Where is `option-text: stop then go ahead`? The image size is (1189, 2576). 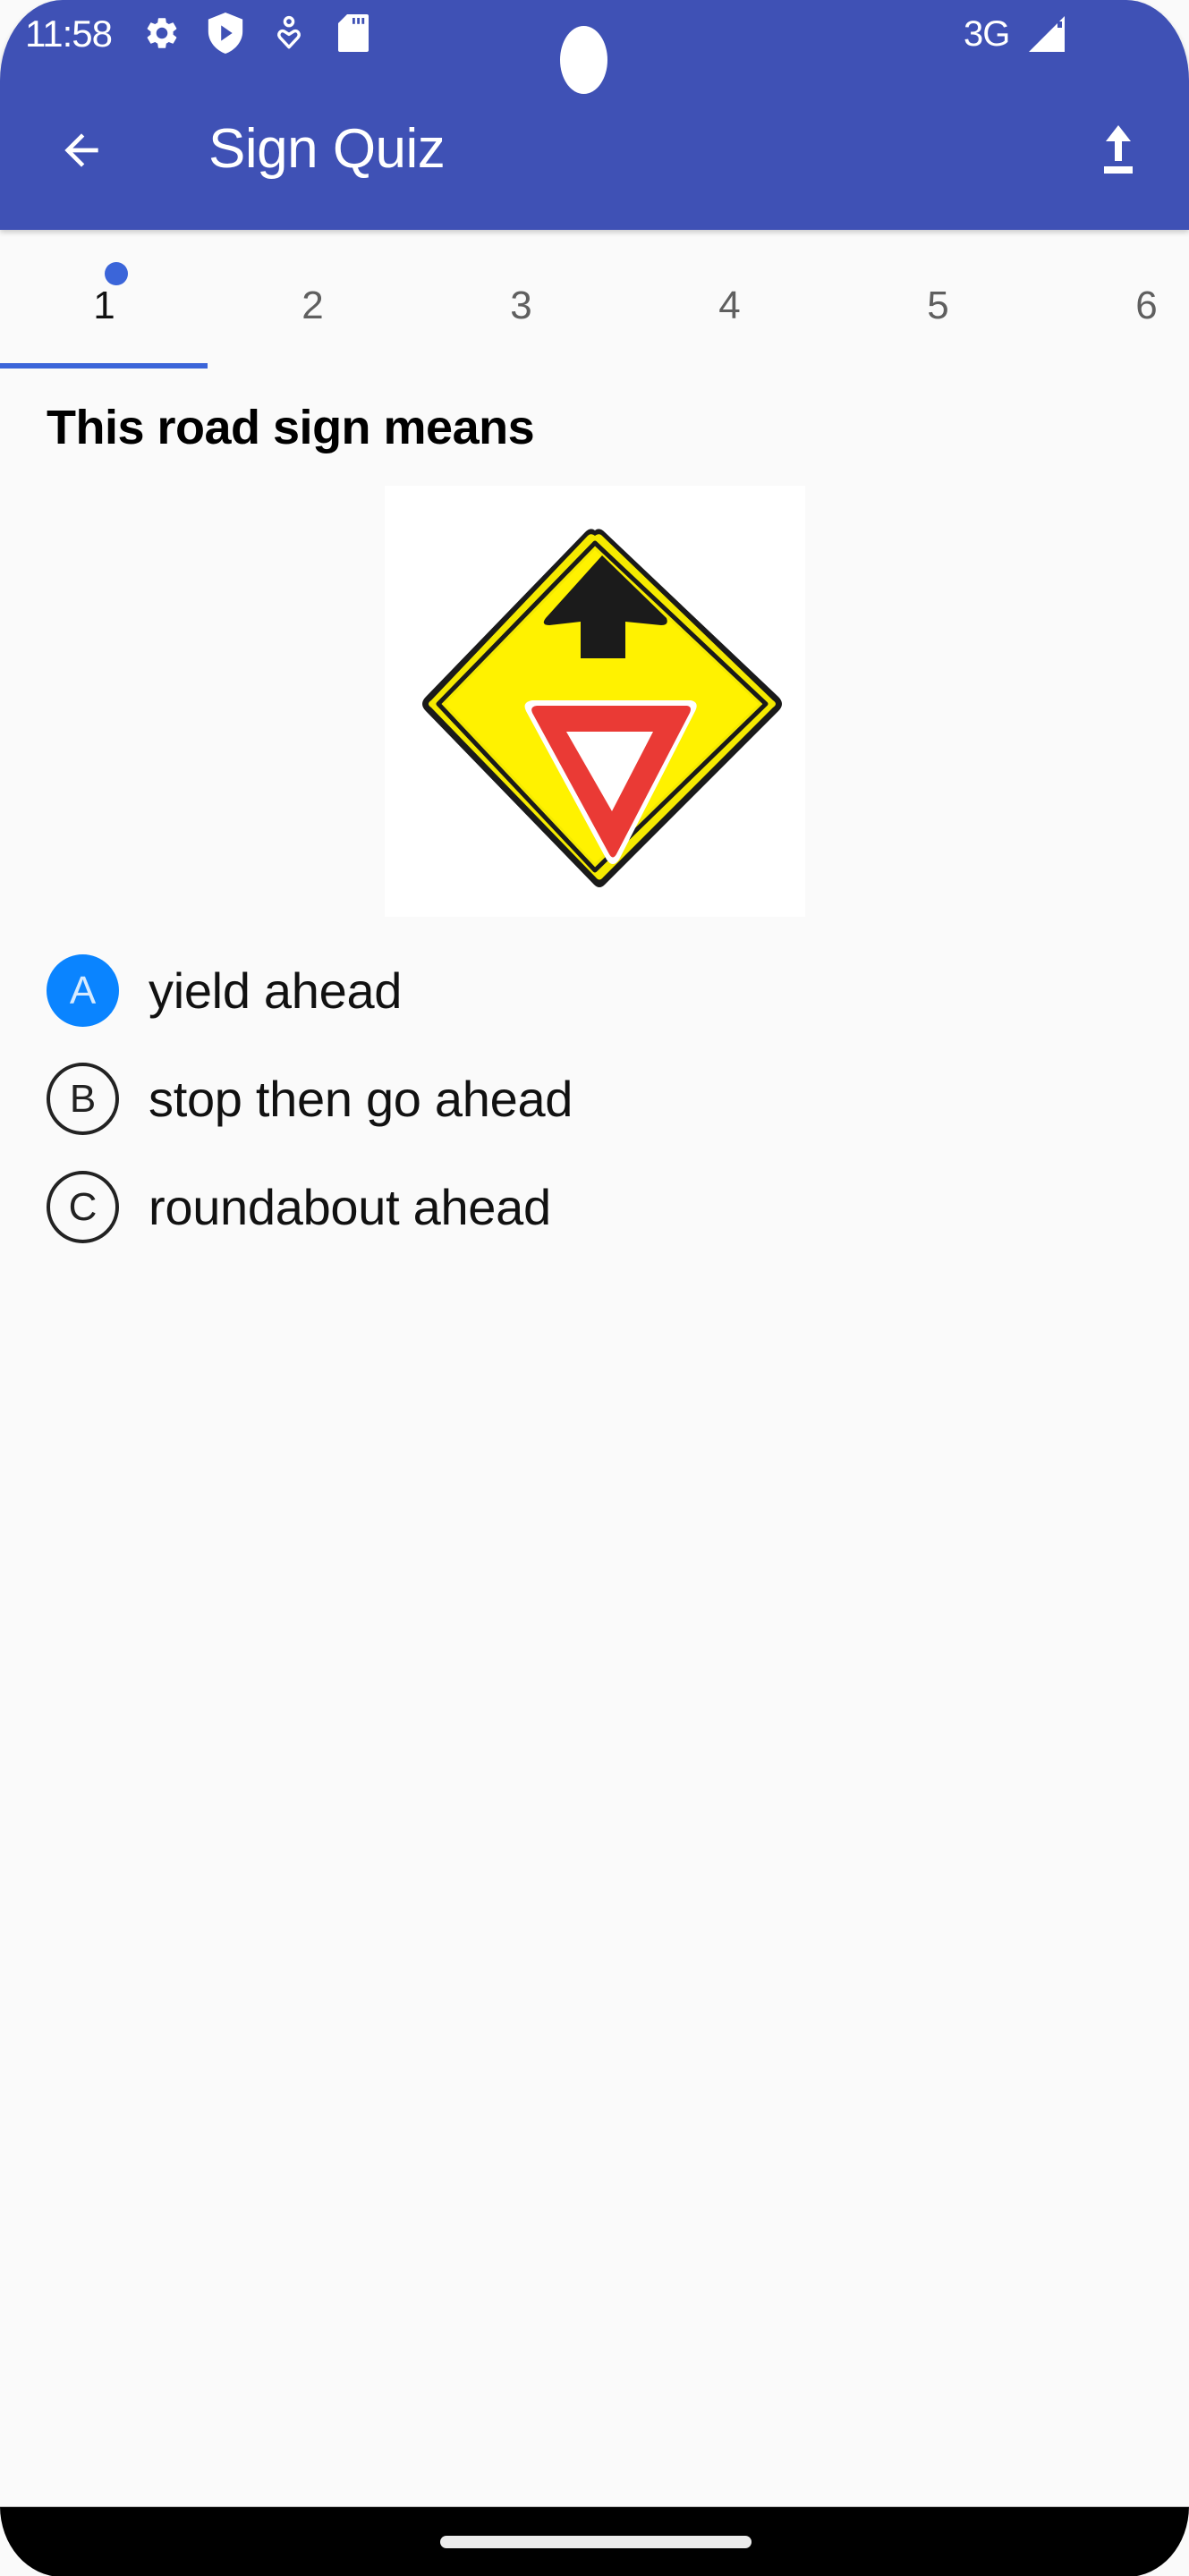 option-text: stop then go ahead is located at coordinates (361, 1099).